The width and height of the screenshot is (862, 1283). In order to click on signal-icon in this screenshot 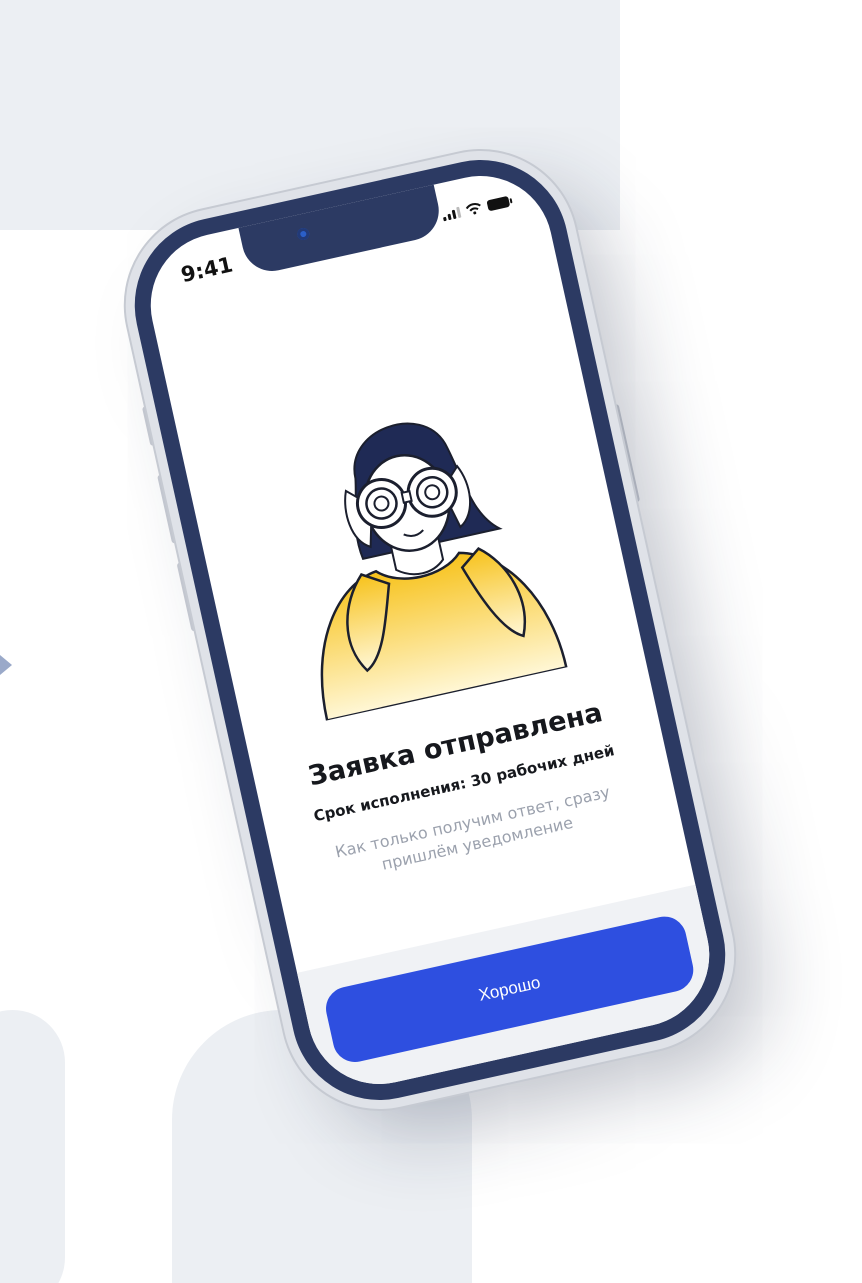, I will do `click(451, 214)`.